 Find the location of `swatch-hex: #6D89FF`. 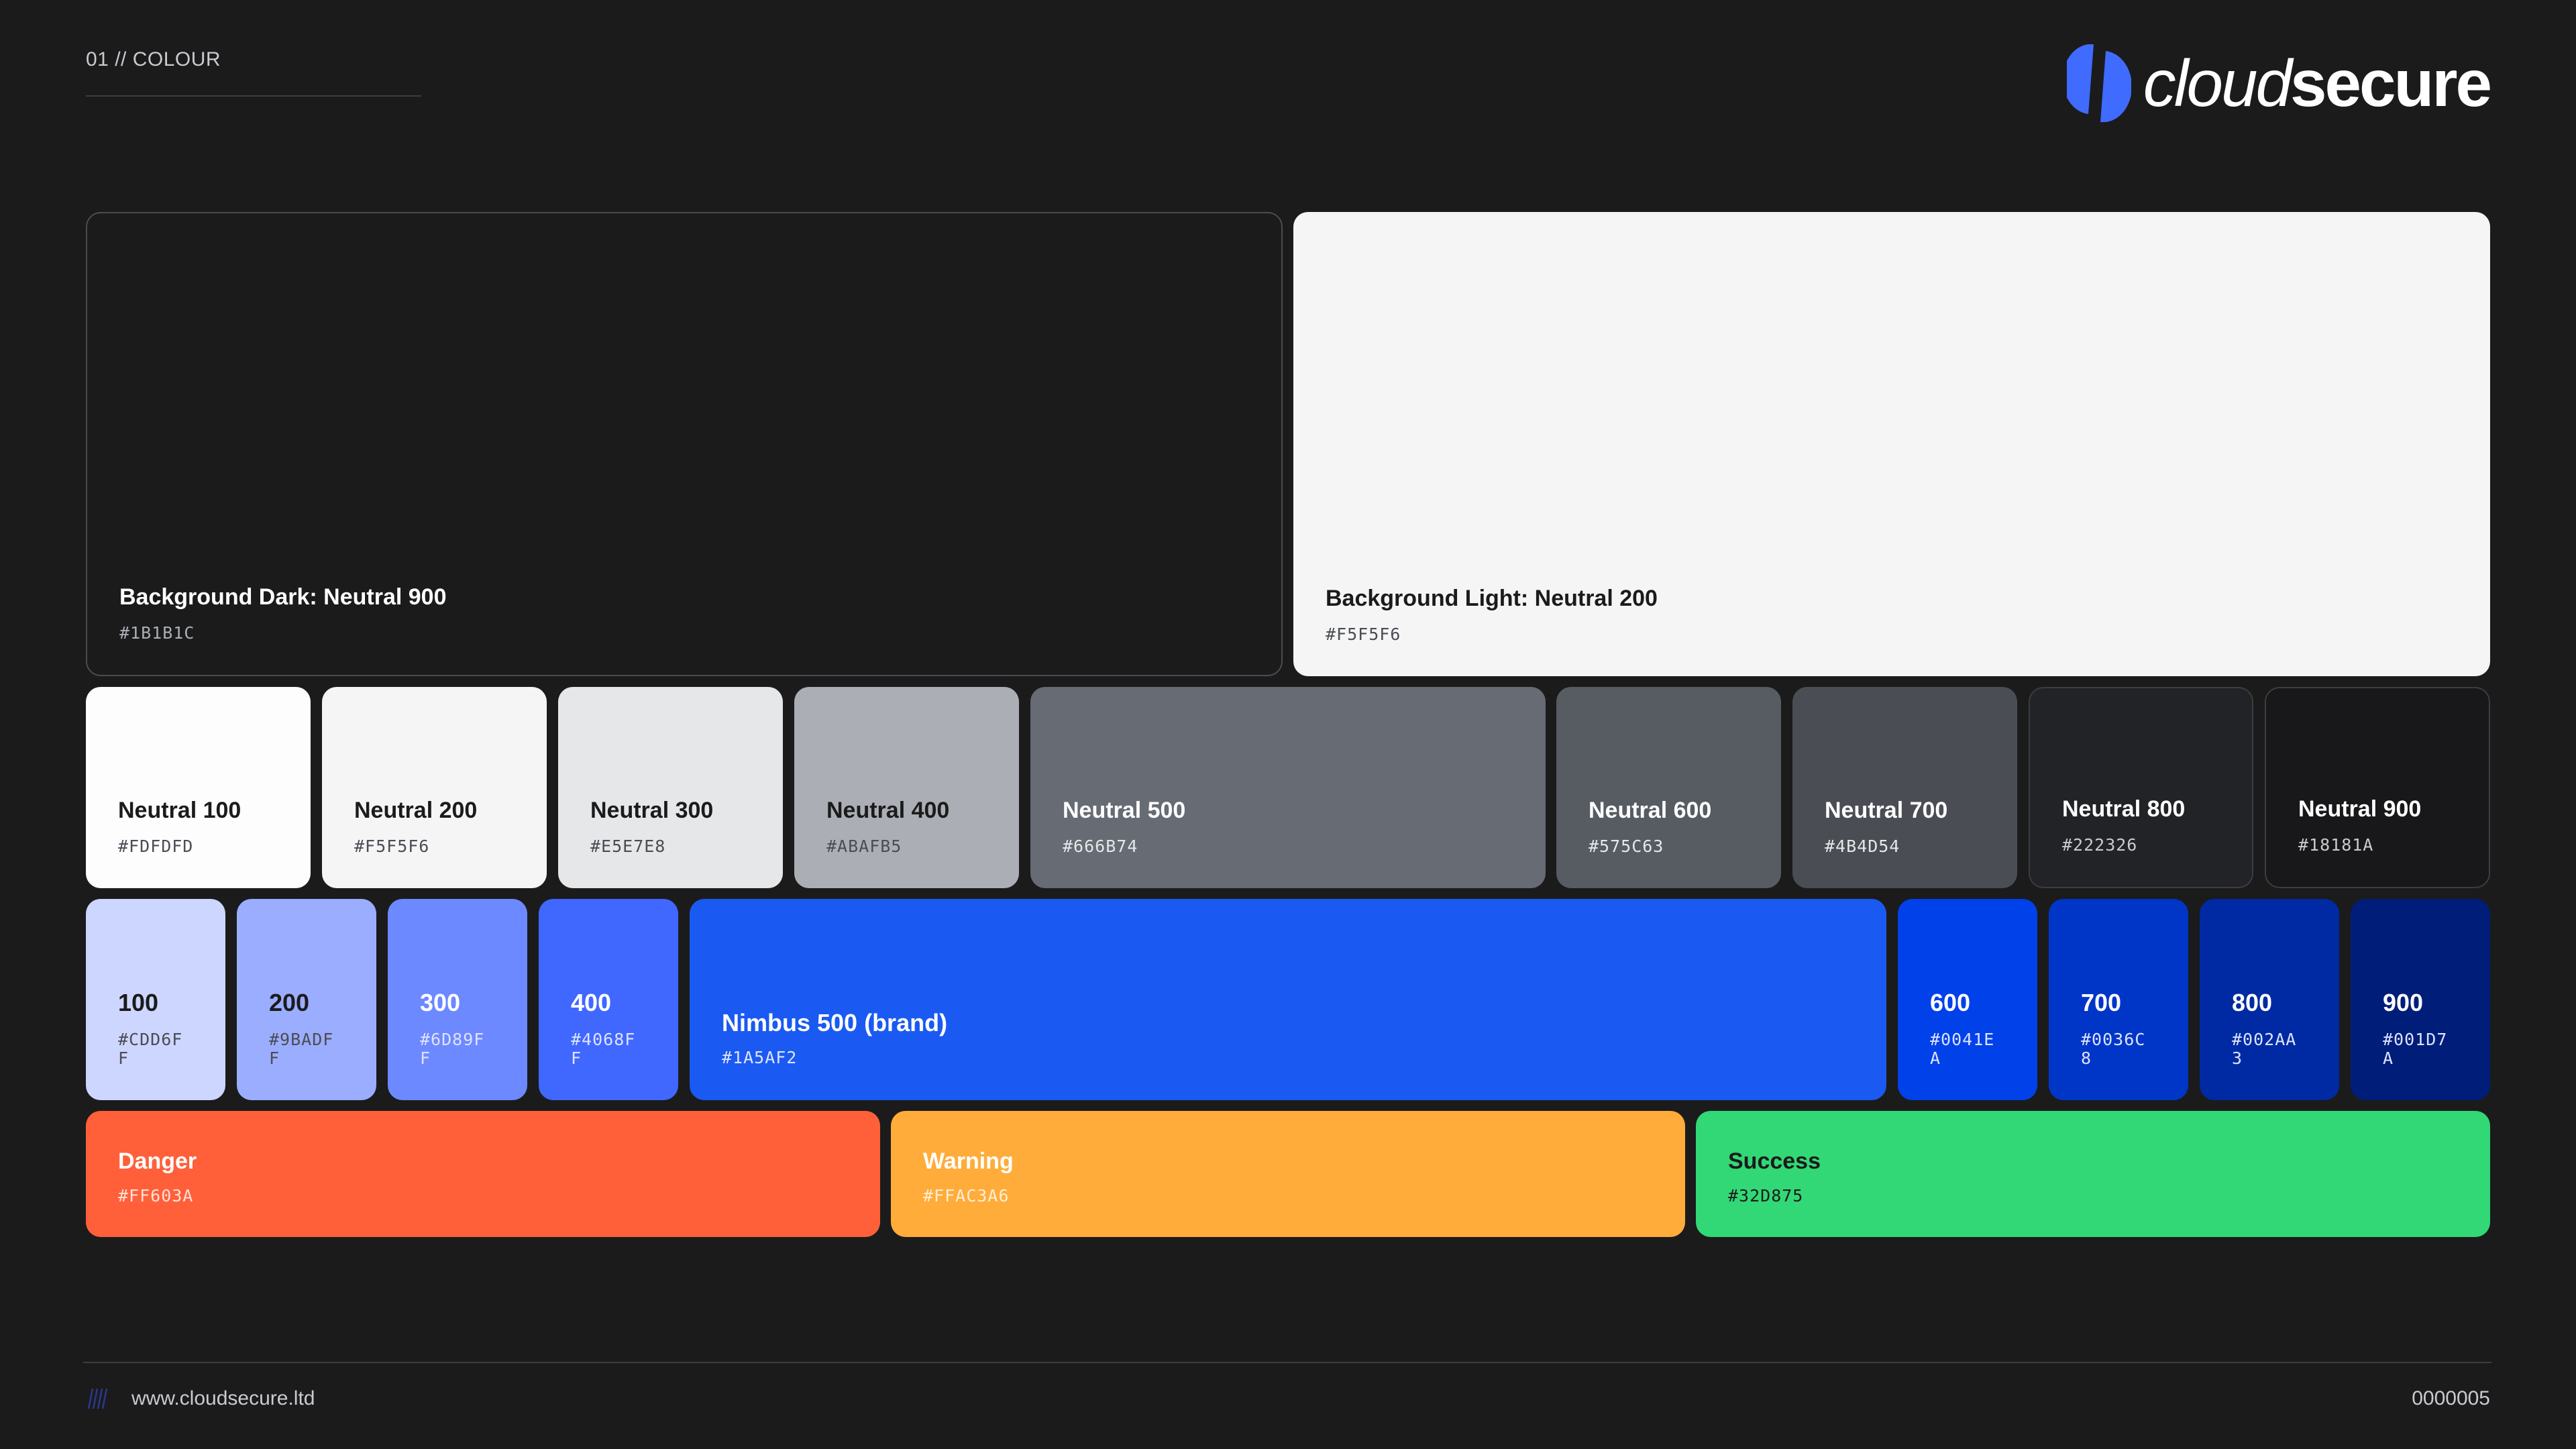

swatch-hex: #6D89FF is located at coordinates (452, 1049).